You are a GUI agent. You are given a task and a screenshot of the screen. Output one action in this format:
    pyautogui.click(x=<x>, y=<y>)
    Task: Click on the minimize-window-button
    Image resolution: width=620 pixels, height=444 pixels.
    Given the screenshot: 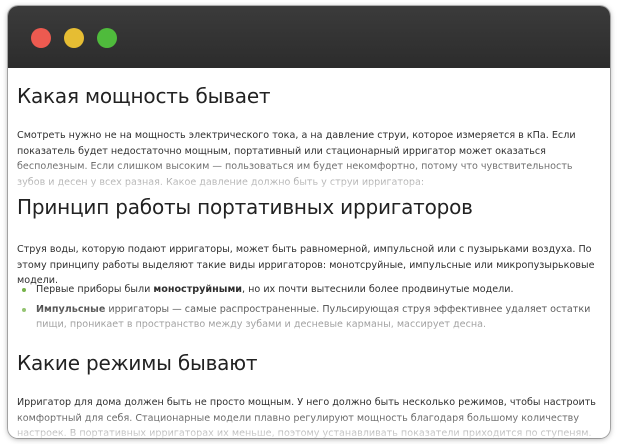 What is the action you would take?
    pyautogui.click(x=74, y=38)
    